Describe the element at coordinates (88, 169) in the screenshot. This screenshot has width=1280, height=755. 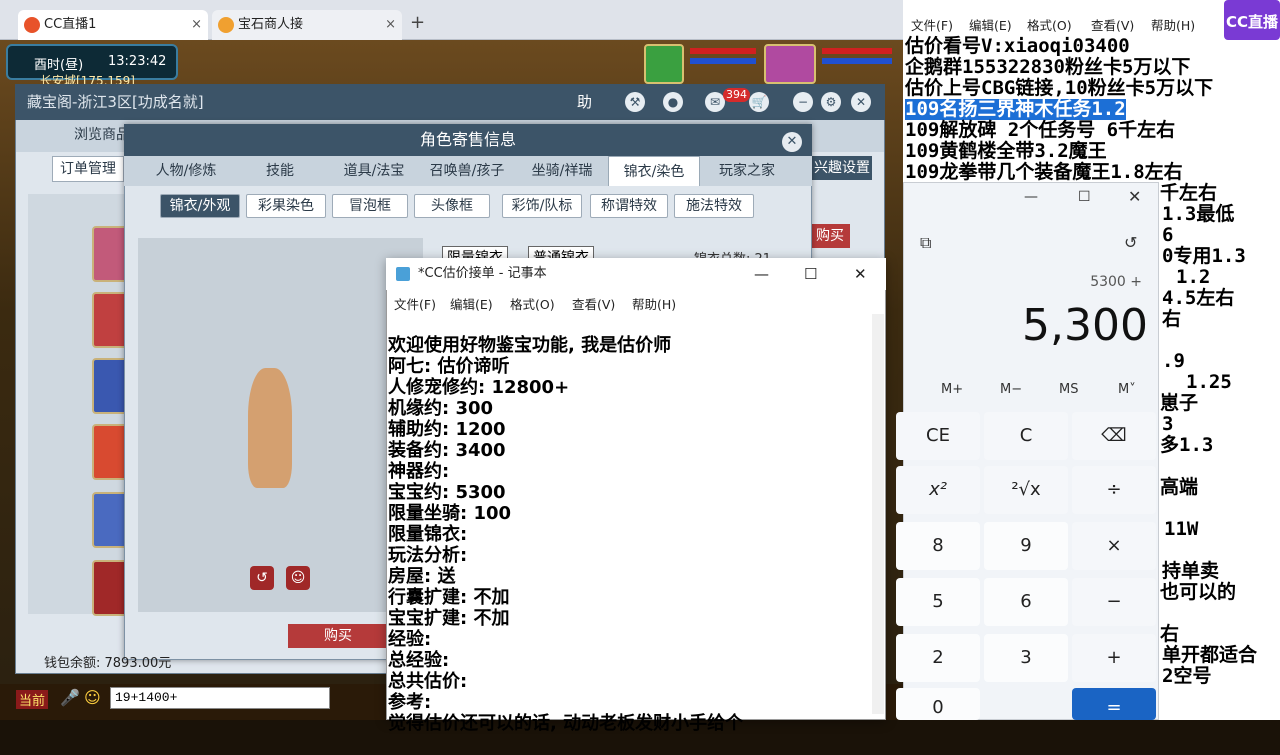
I see `nav-orders: 订单管理` at that location.